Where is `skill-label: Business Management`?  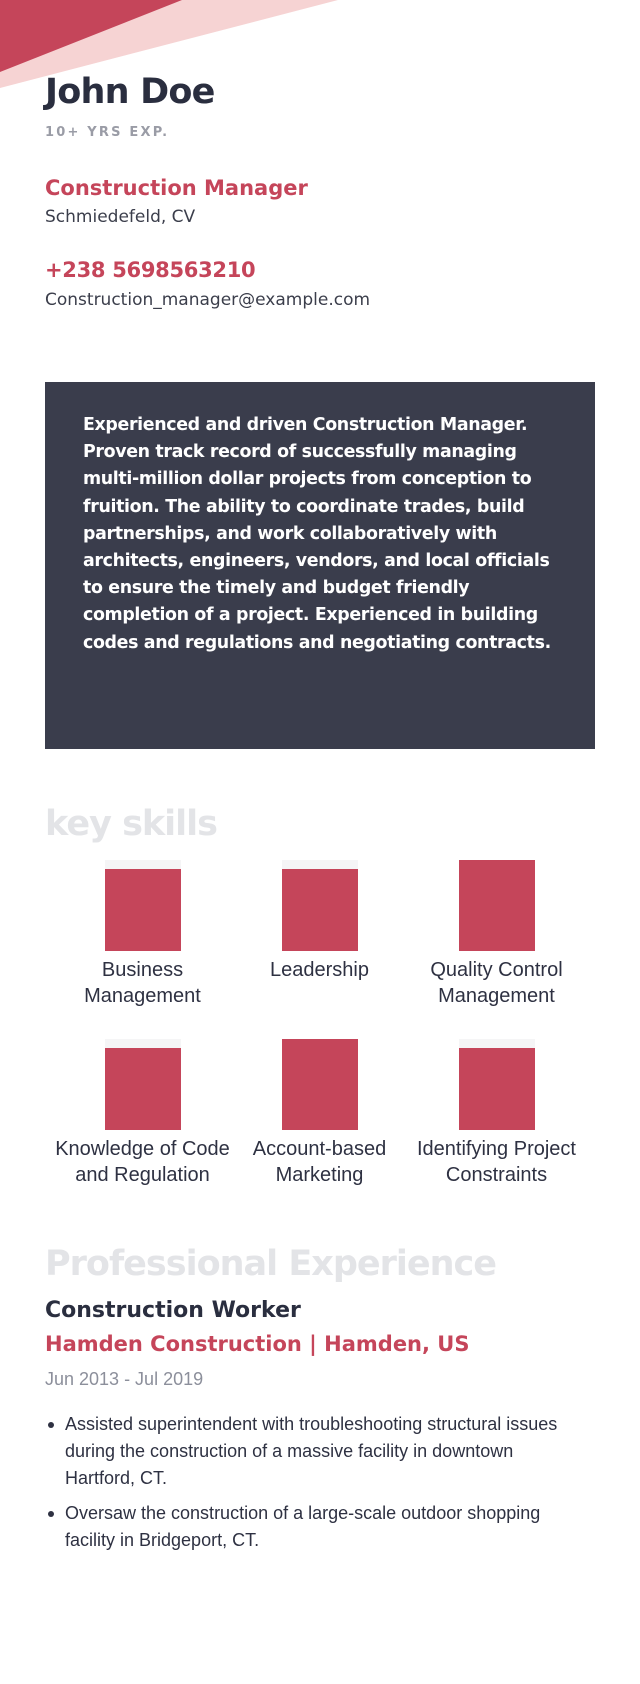 skill-label: Business Management is located at coordinates (142, 983).